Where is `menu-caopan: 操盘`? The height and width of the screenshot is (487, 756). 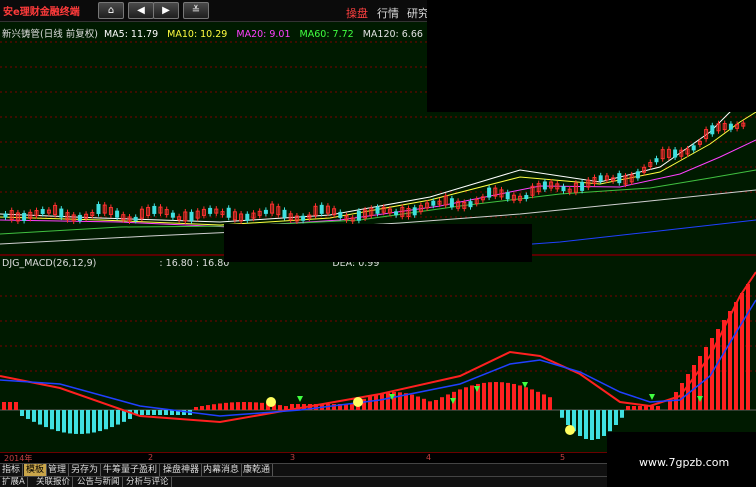
menu-caopan: 操盘 is located at coordinates (357, 13).